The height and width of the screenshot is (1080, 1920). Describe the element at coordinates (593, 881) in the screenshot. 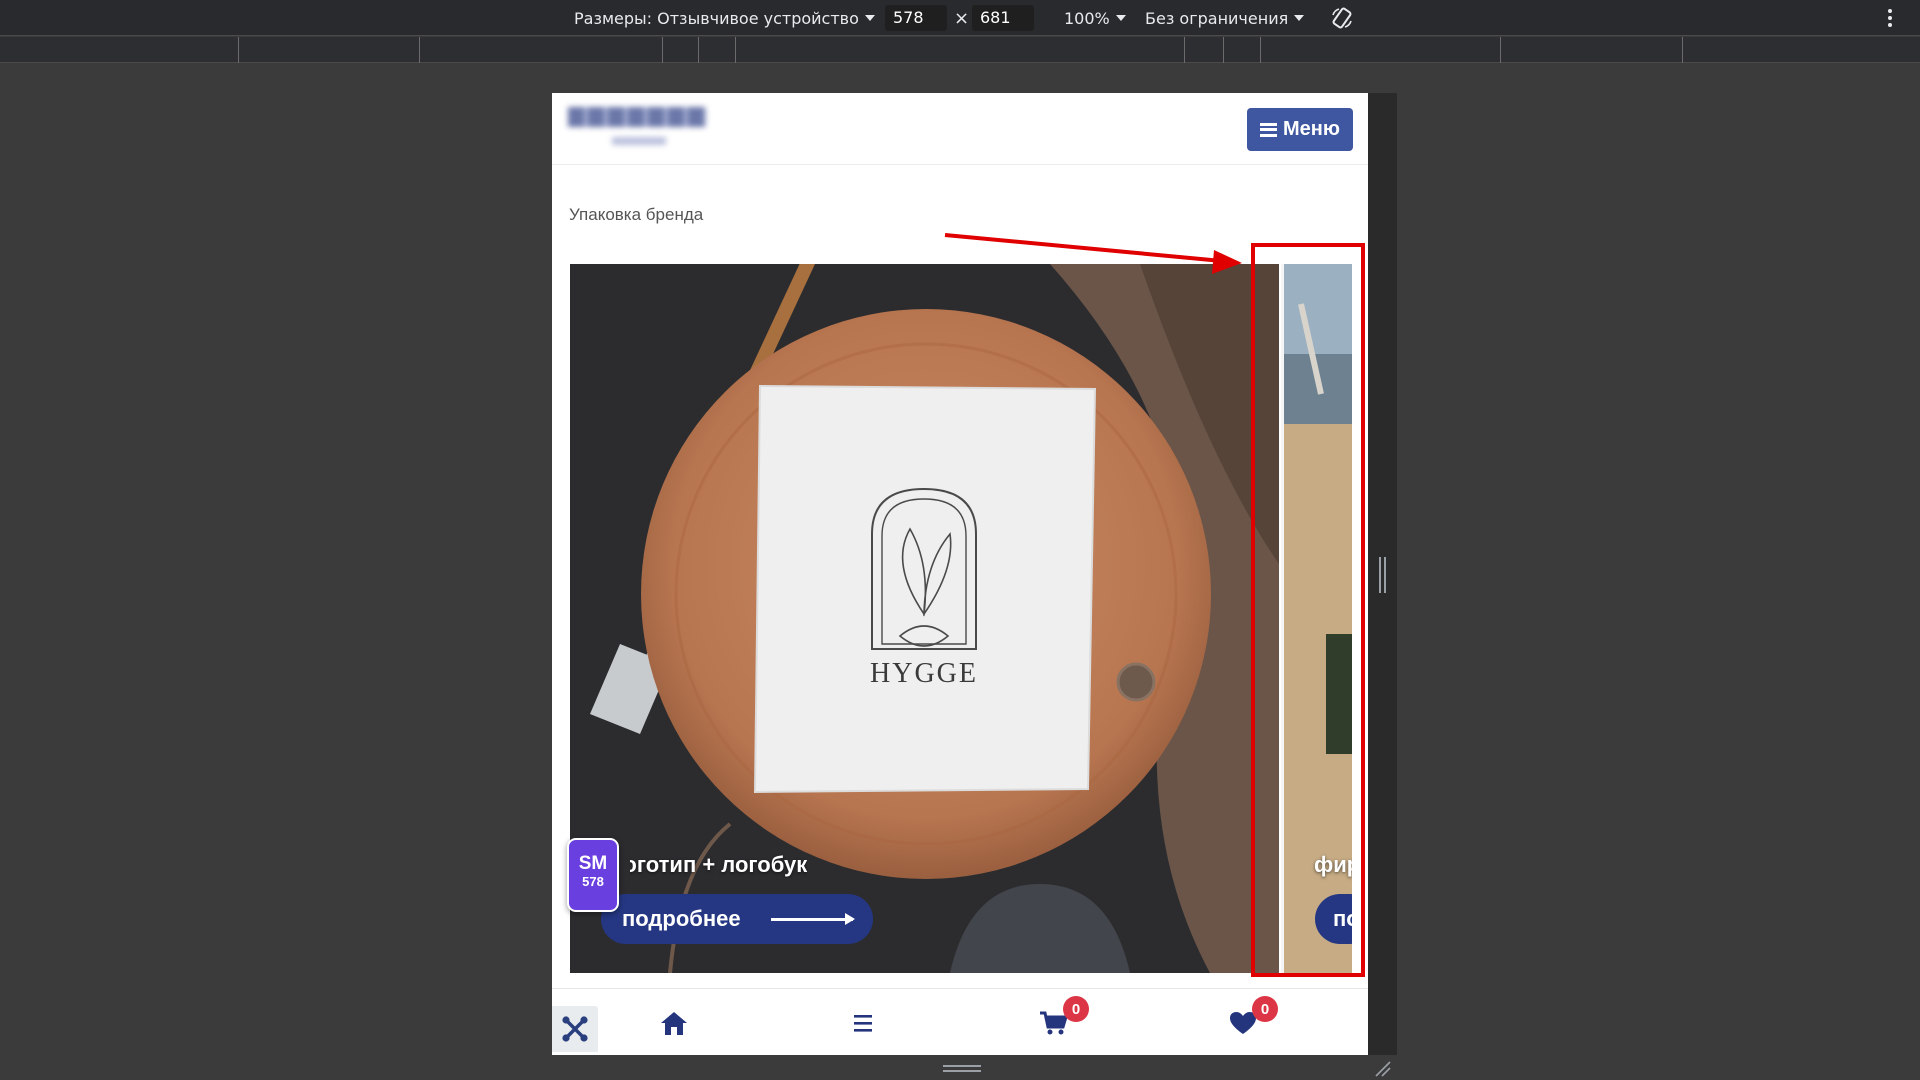

I see `sm-badge-value: 578` at that location.